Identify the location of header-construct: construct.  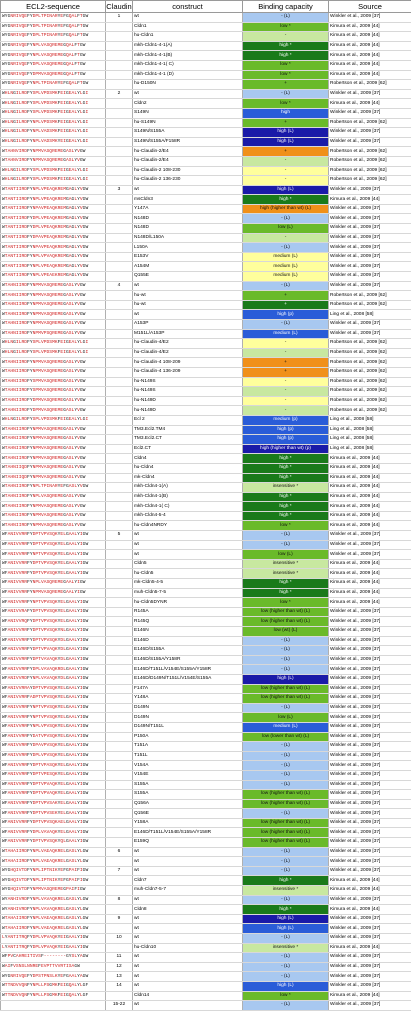
(188, 7).